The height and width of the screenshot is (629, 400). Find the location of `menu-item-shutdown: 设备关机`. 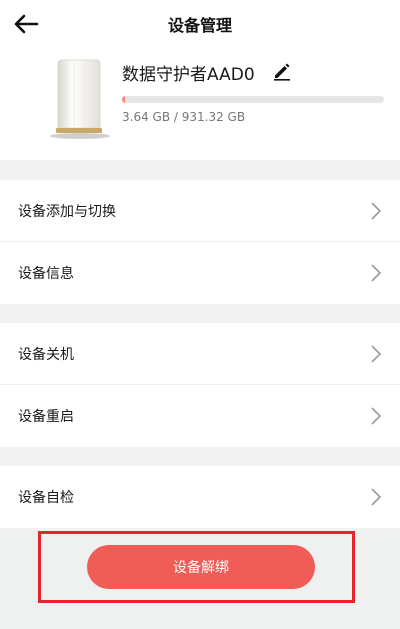

menu-item-shutdown: 设备关机 is located at coordinates (200, 354).